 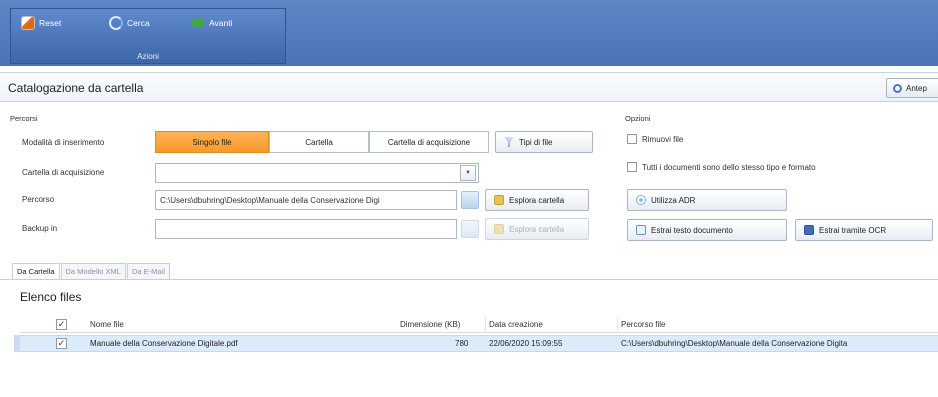 What do you see at coordinates (63, 142) in the screenshot?
I see `mode-label: Modalità di inserimento` at bounding box center [63, 142].